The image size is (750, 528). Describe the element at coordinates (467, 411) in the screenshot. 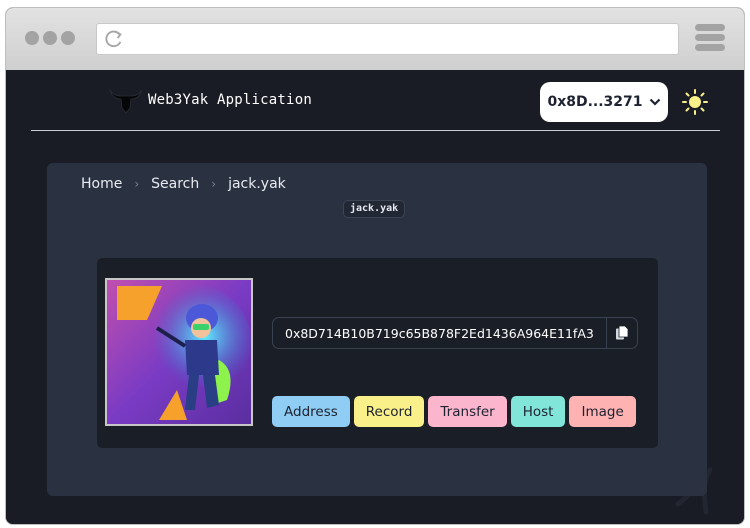

I see `tab-transfer: Transfer` at that location.